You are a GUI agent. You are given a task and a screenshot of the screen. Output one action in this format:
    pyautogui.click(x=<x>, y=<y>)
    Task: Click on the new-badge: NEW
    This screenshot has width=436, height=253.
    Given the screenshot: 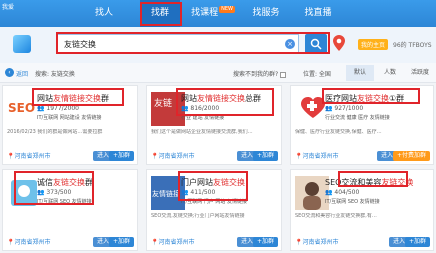 What is the action you would take?
    pyautogui.click(x=227, y=9)
    